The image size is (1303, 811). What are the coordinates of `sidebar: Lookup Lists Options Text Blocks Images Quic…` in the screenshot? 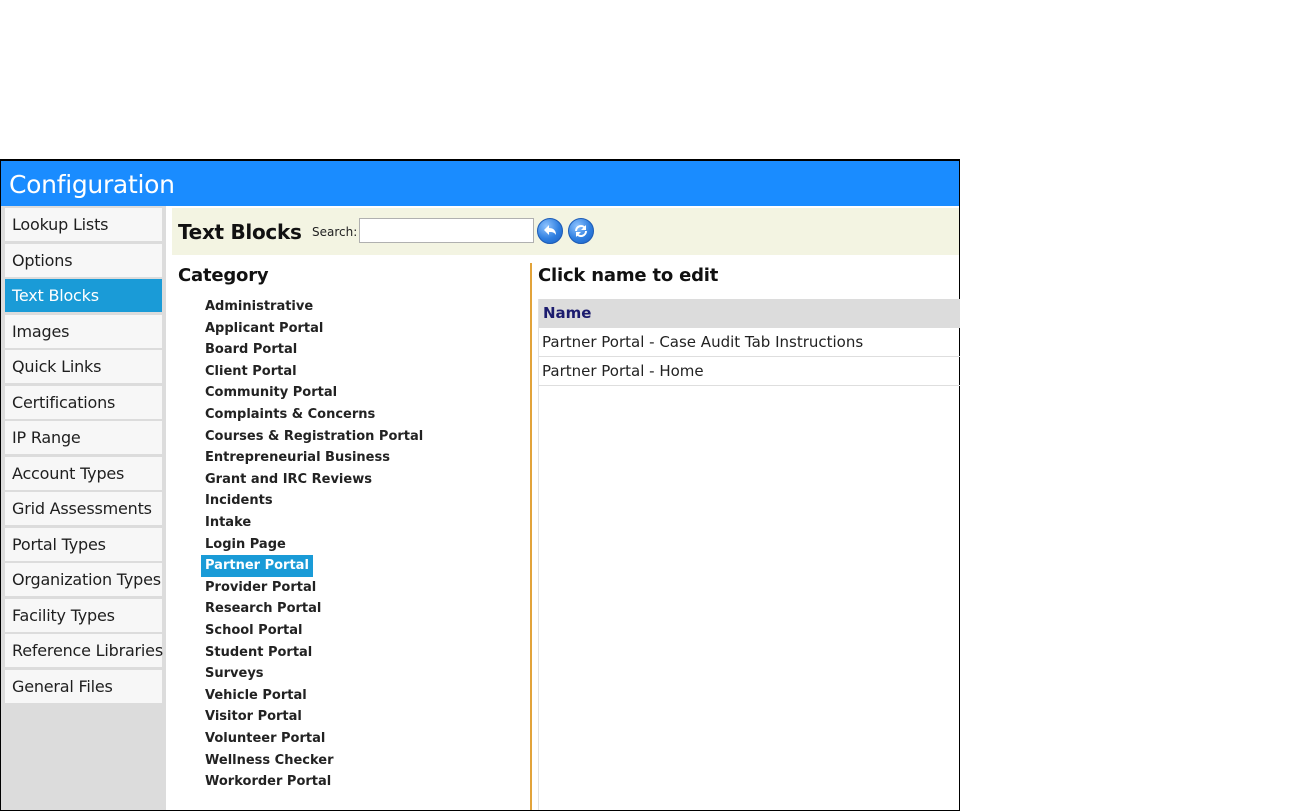 It's located at (83, 508).